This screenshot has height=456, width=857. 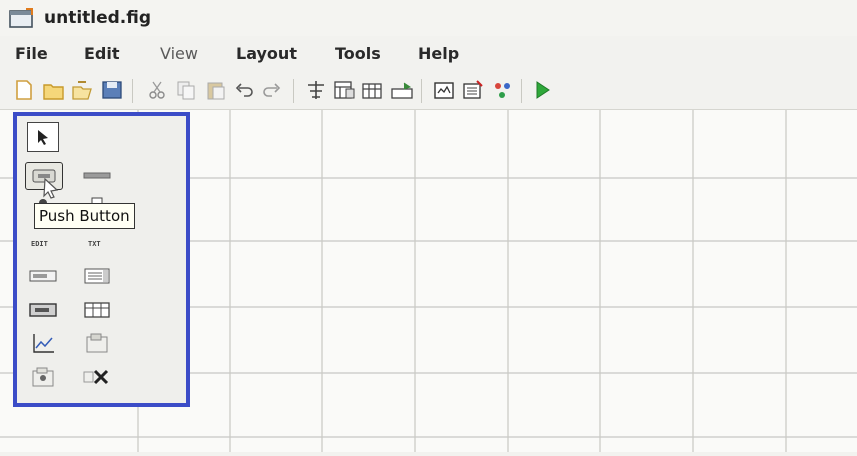 What do you see at coordinates (473, 90) in the screenshot?
I see `property-inspector-icon` at bounding box center [473, 90].